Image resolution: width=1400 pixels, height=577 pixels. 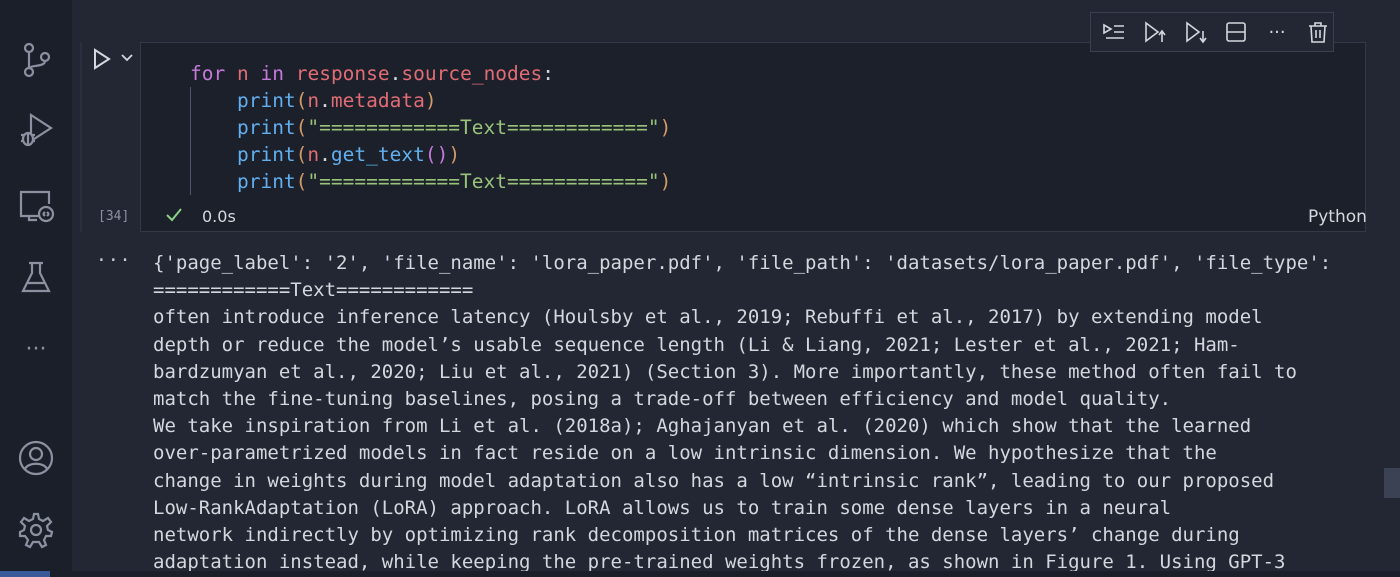 What do you see at coordinates (1317, 32) in the screenshot?
I see `delete-cell-icon` at bounding box center [1317, 32].